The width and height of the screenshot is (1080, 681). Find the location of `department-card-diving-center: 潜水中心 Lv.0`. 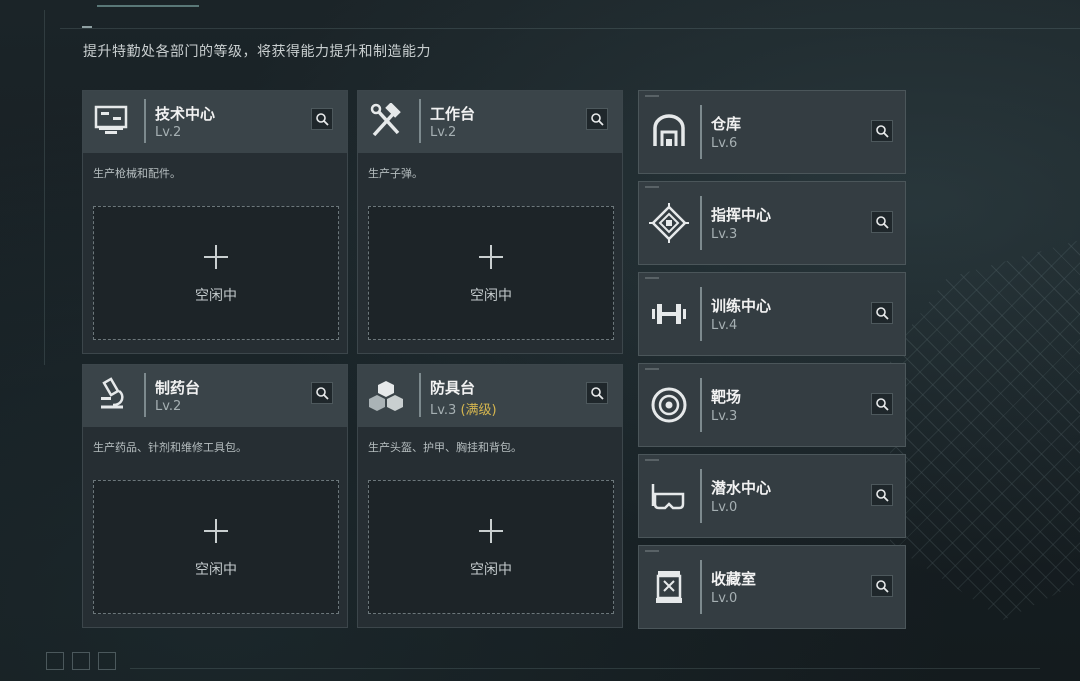

department-card-diving-center: 潜水中心 Lv.0 is located at coordinates (772, 496).